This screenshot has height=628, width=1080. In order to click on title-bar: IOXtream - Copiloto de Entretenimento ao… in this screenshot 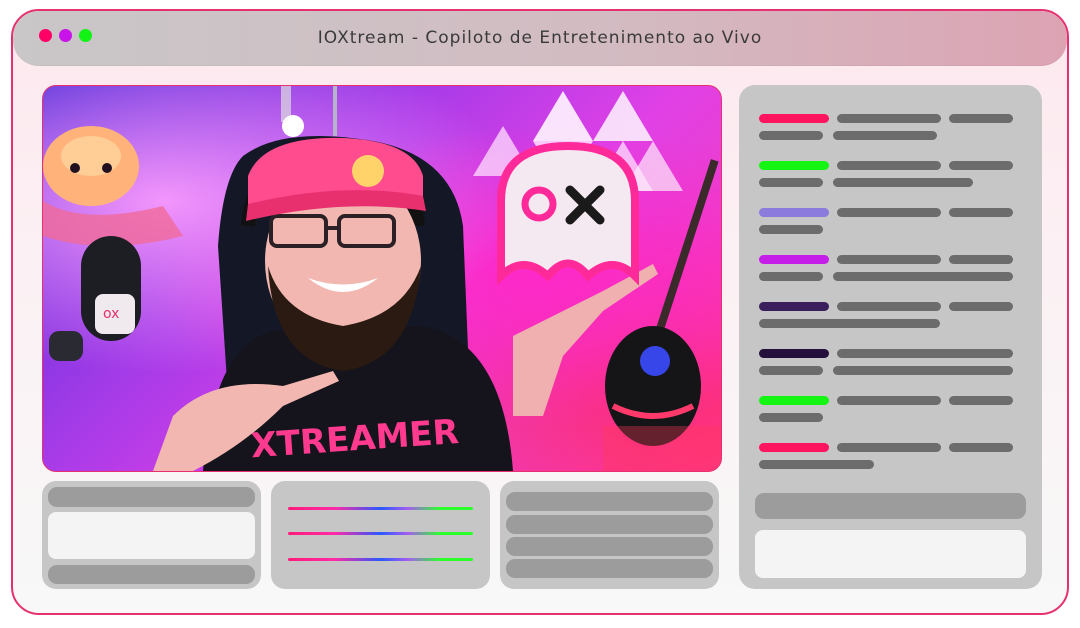, I will do `click(540, 38)`.